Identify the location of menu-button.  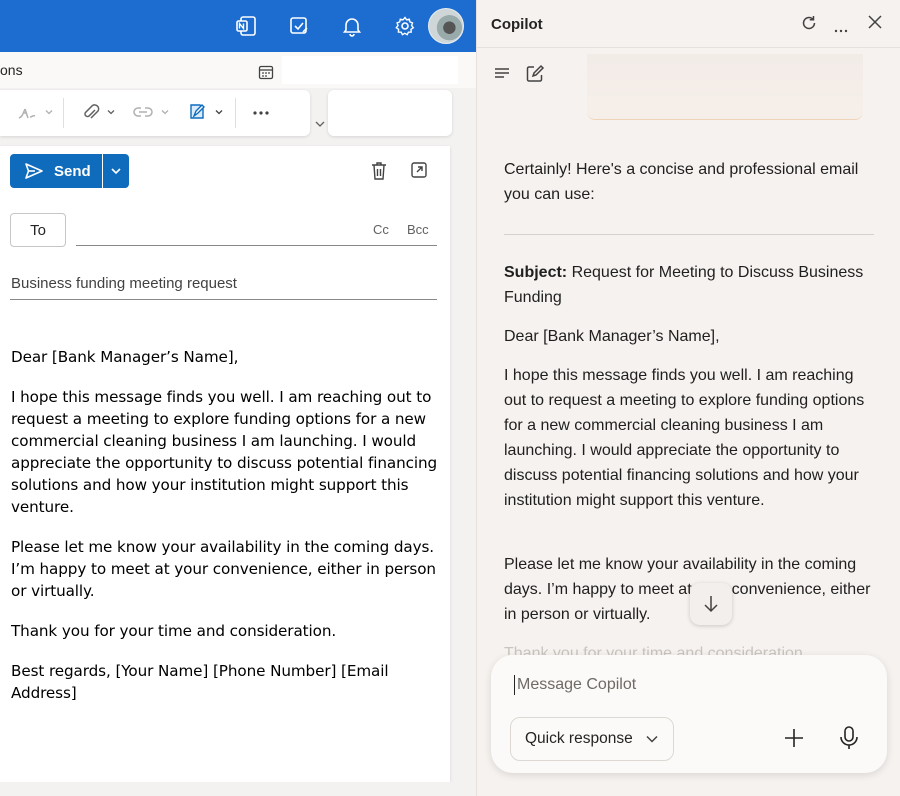
(502, 76).